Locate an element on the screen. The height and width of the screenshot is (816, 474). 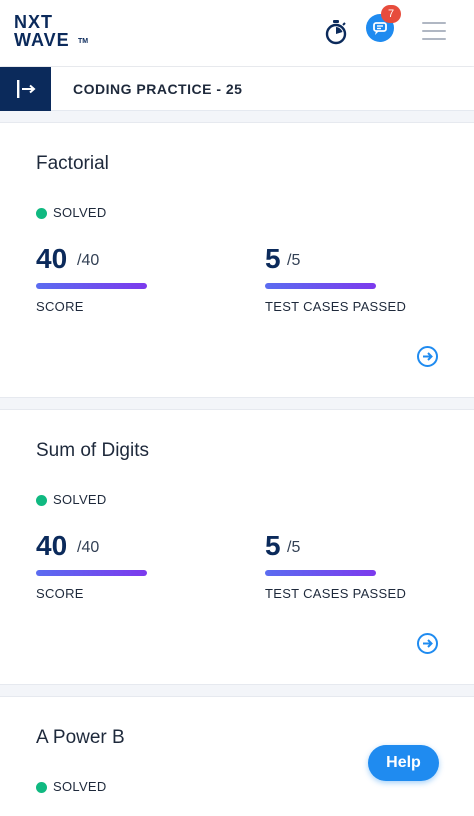
help-button: Help is located at coordinates (403, 763).